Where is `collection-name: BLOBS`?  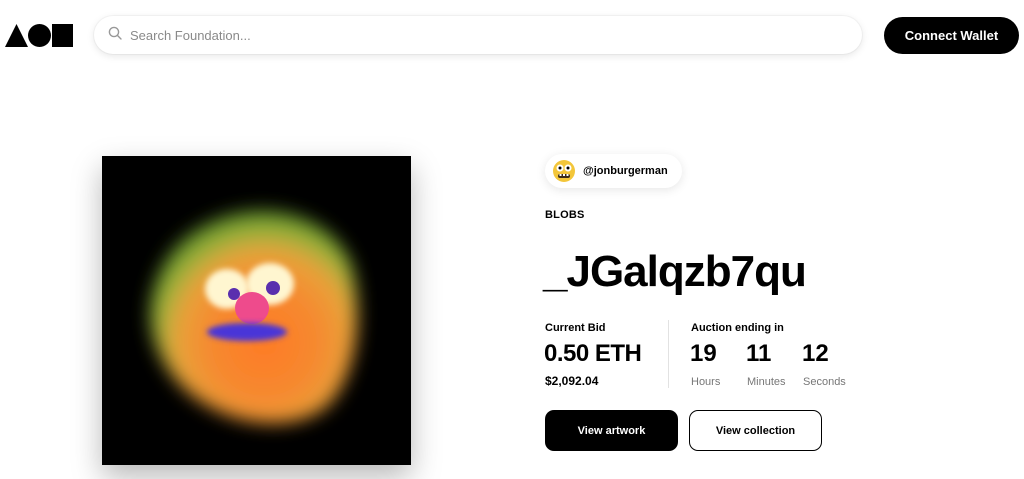
collection-name: BLOBS is located at coordinates (565, 215).